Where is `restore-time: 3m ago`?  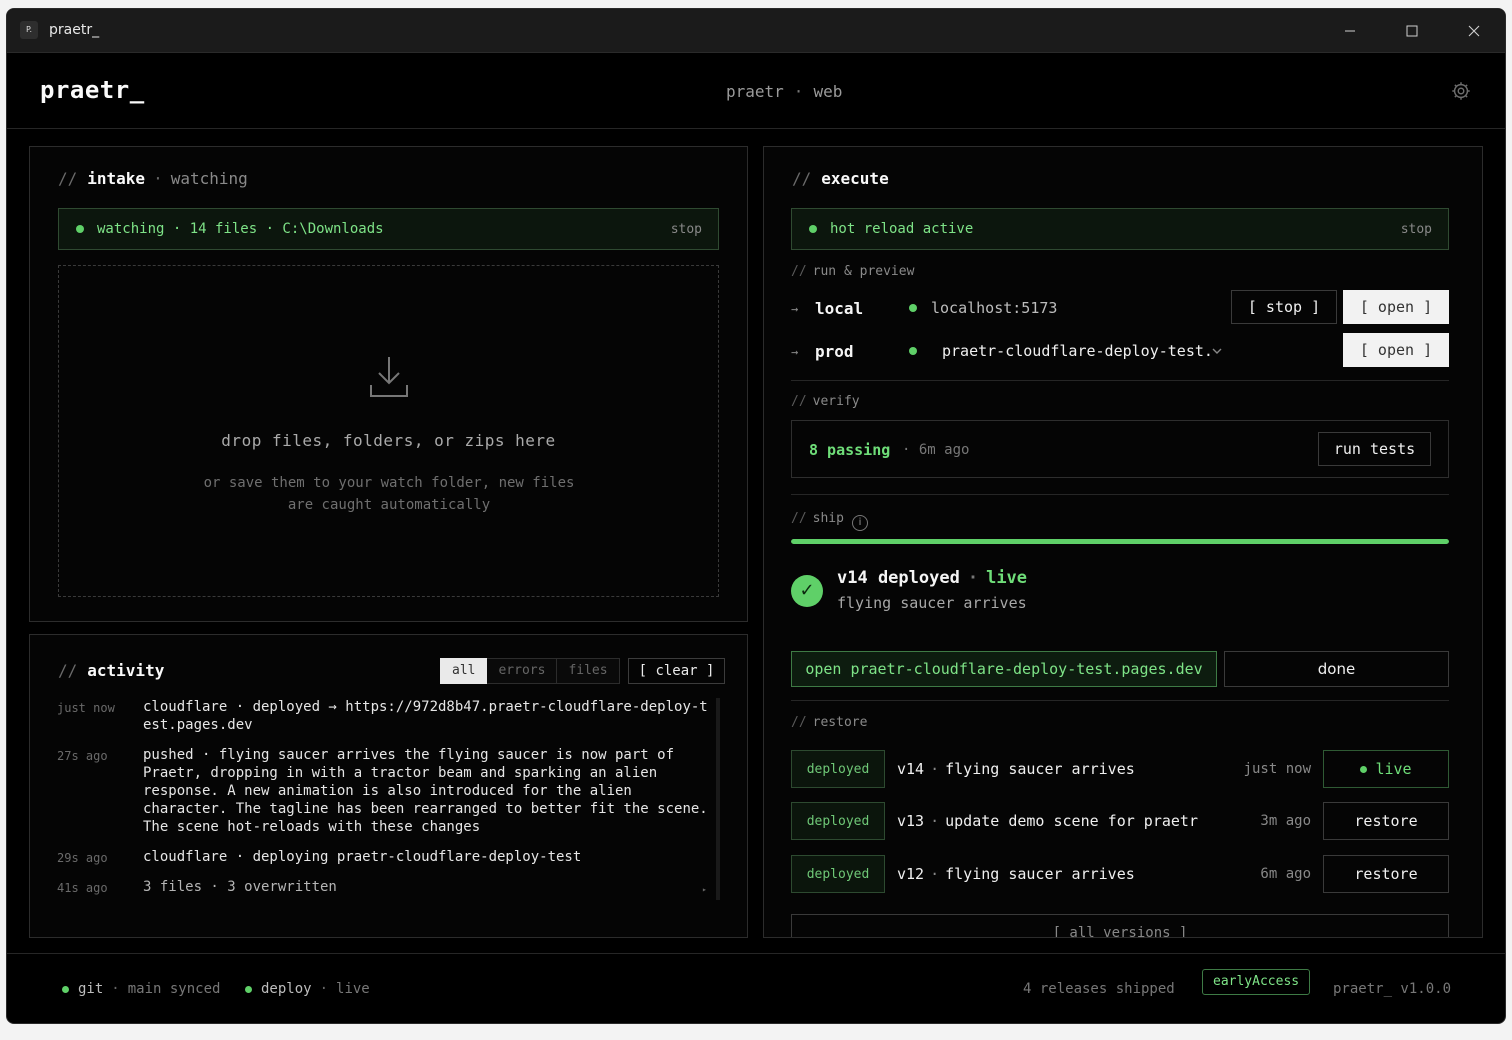 restore-time: 3m ago is located at coordinates (1285, 821).